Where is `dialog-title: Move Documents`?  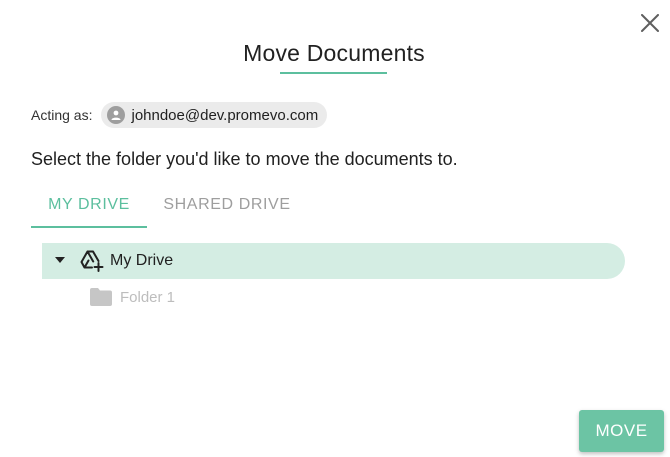 dialog-title: Move Documents is located at coordinates (334, 53).